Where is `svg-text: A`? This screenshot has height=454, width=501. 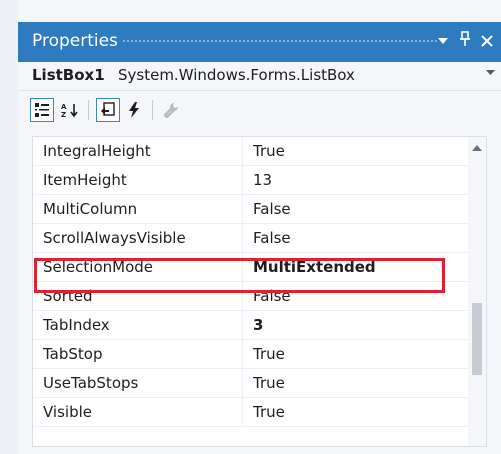 svg-text: A is located at coordinates (64, 107).